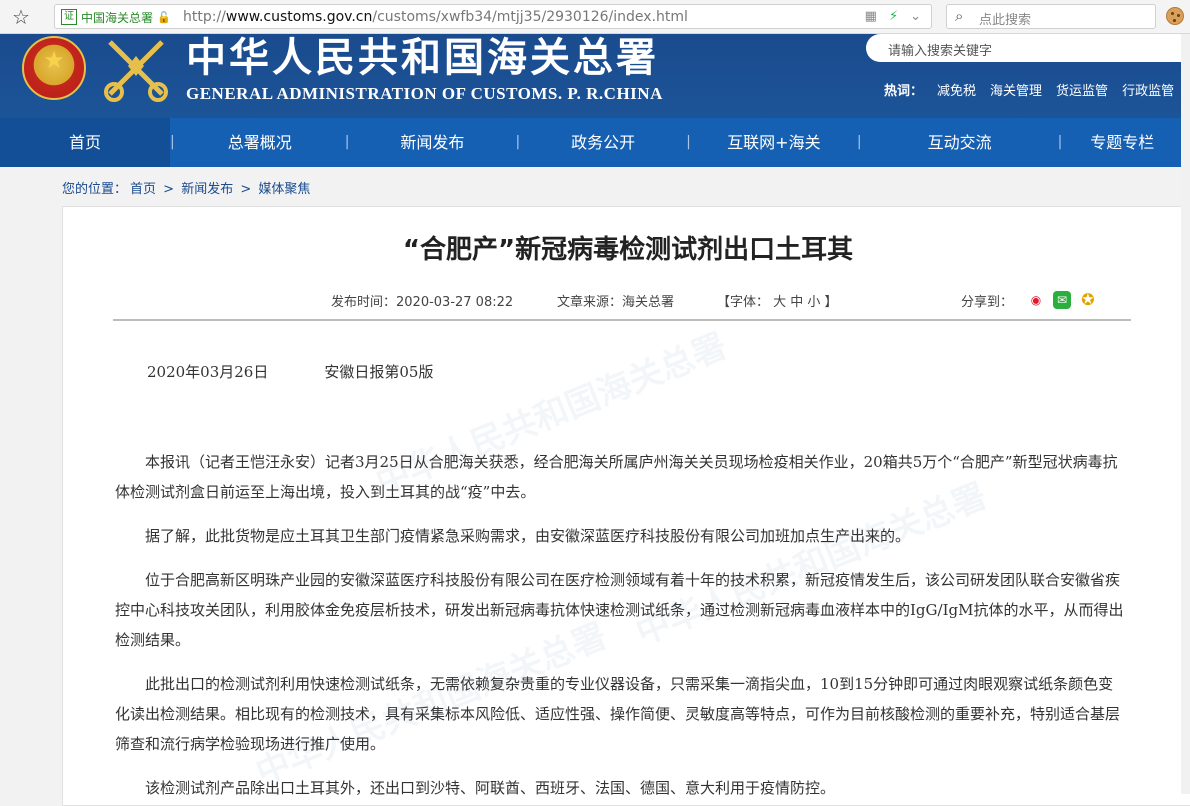 The height and width of the screenshot is (806, 1190). I want to click on article-paper: 安徽日报第05版, so click(379, 372).